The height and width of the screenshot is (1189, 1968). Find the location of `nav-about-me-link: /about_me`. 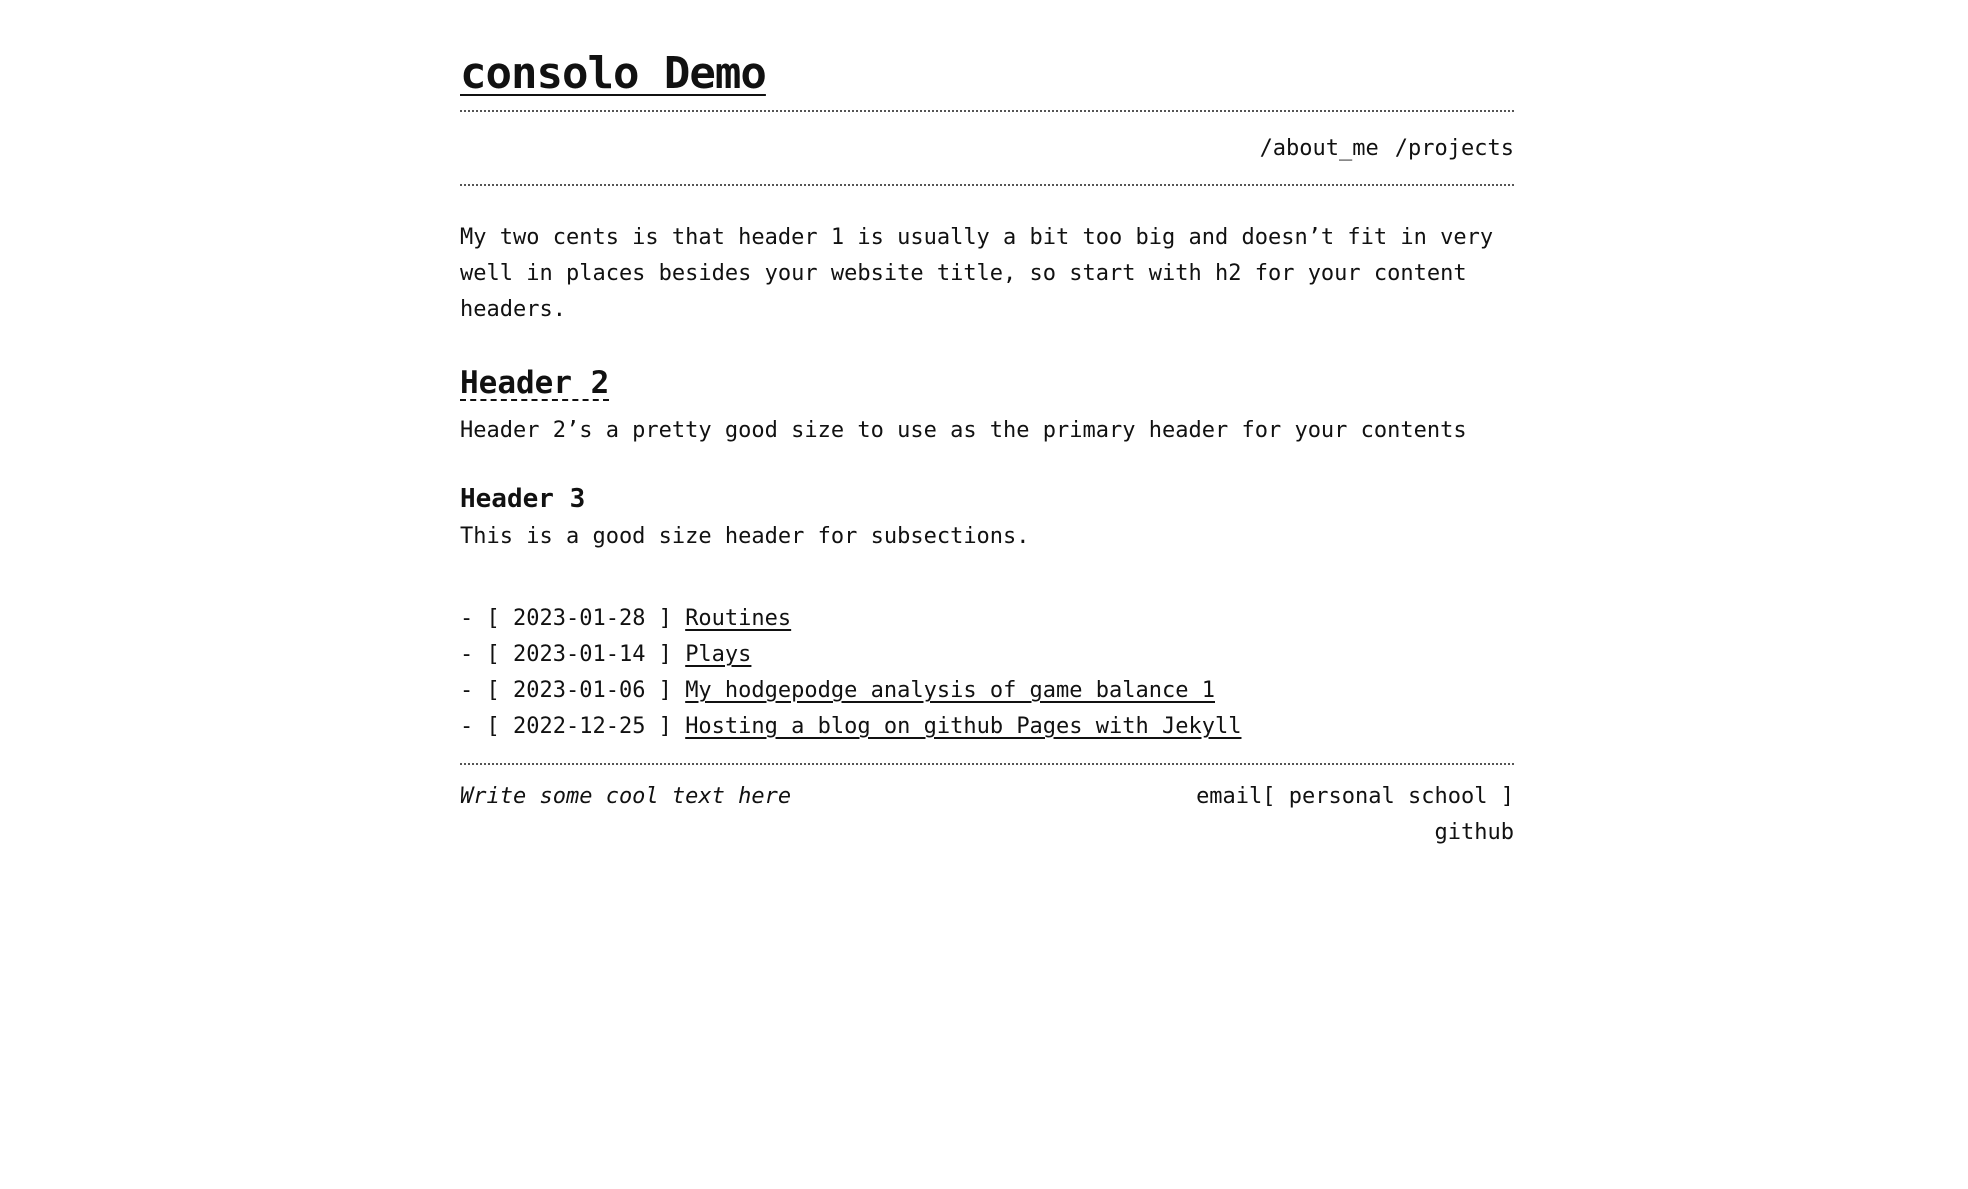

nav-about-me-link: /about_me is located at coordinates (1319, 148).